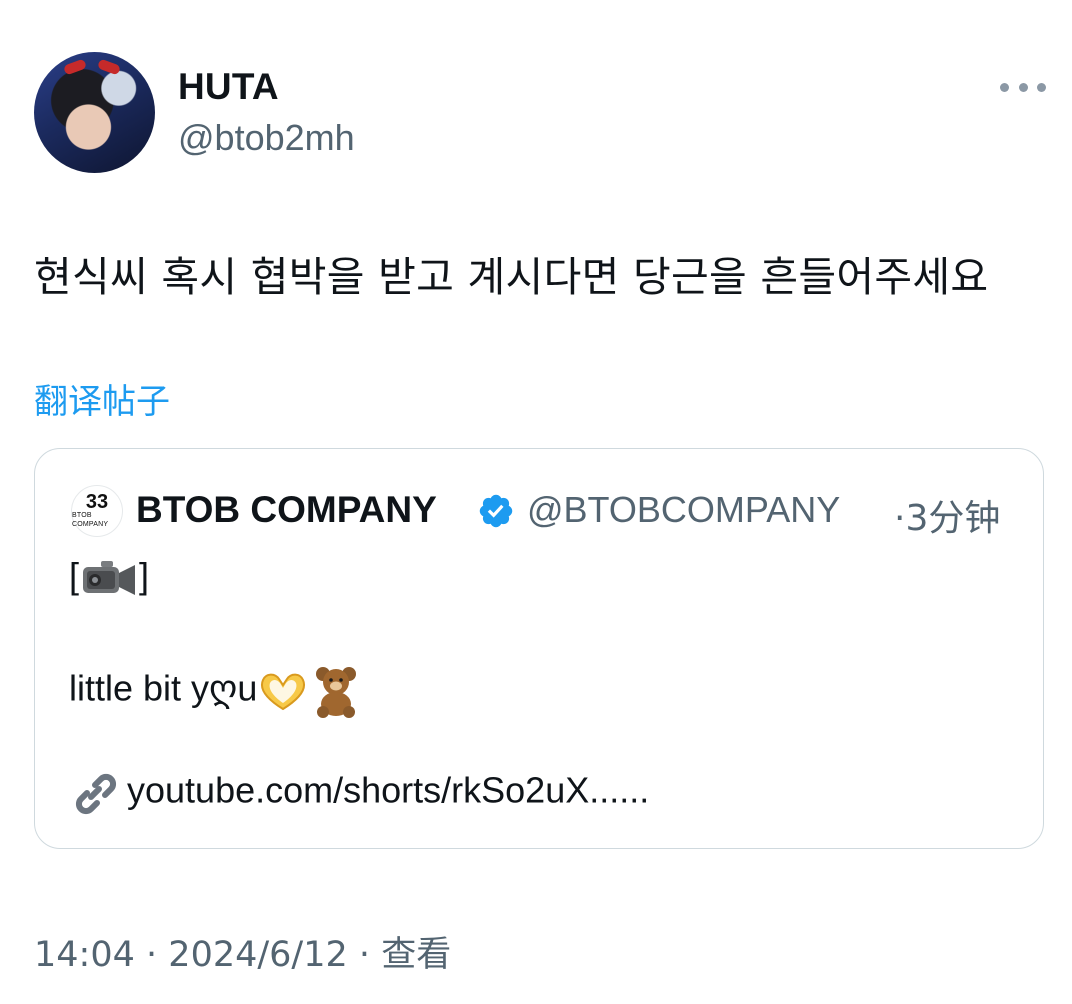 This screenshot has width=1072, height=1004. I want to click on tweet-meta: 14:04 · 2024/6/12 · 查看, so click(242, 951).